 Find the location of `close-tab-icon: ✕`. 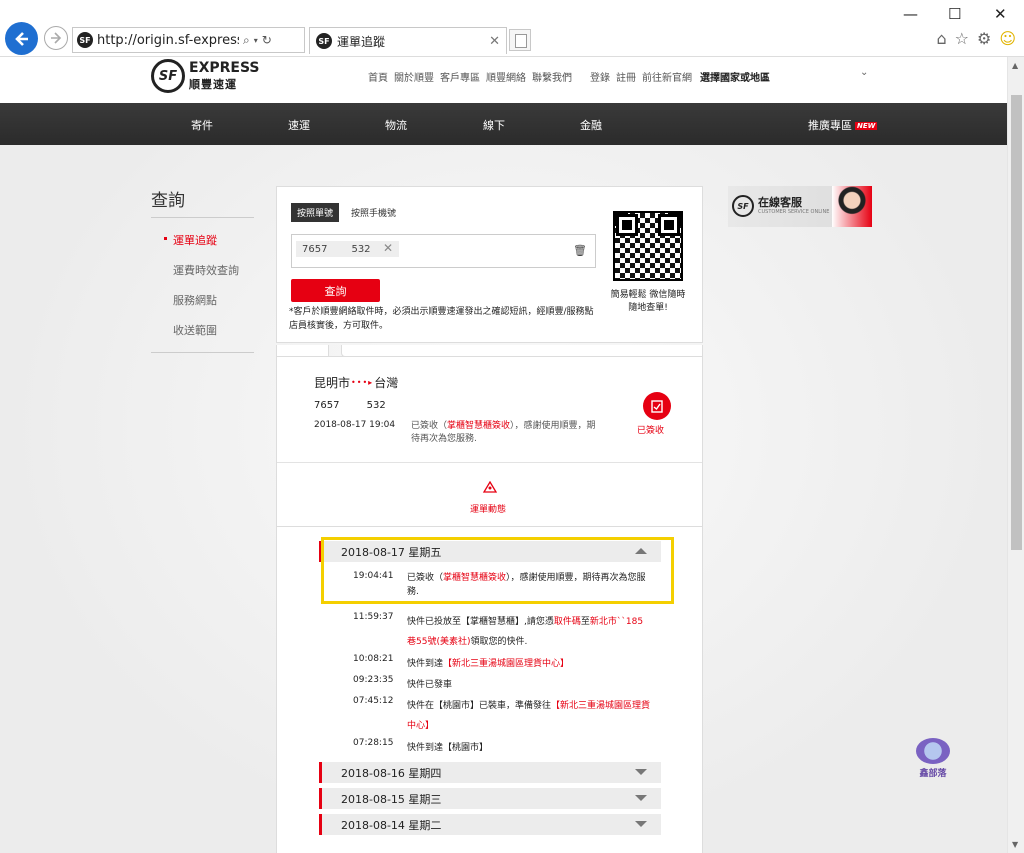

close-tab-icon: ✕ is located at coordinates (494, 41).